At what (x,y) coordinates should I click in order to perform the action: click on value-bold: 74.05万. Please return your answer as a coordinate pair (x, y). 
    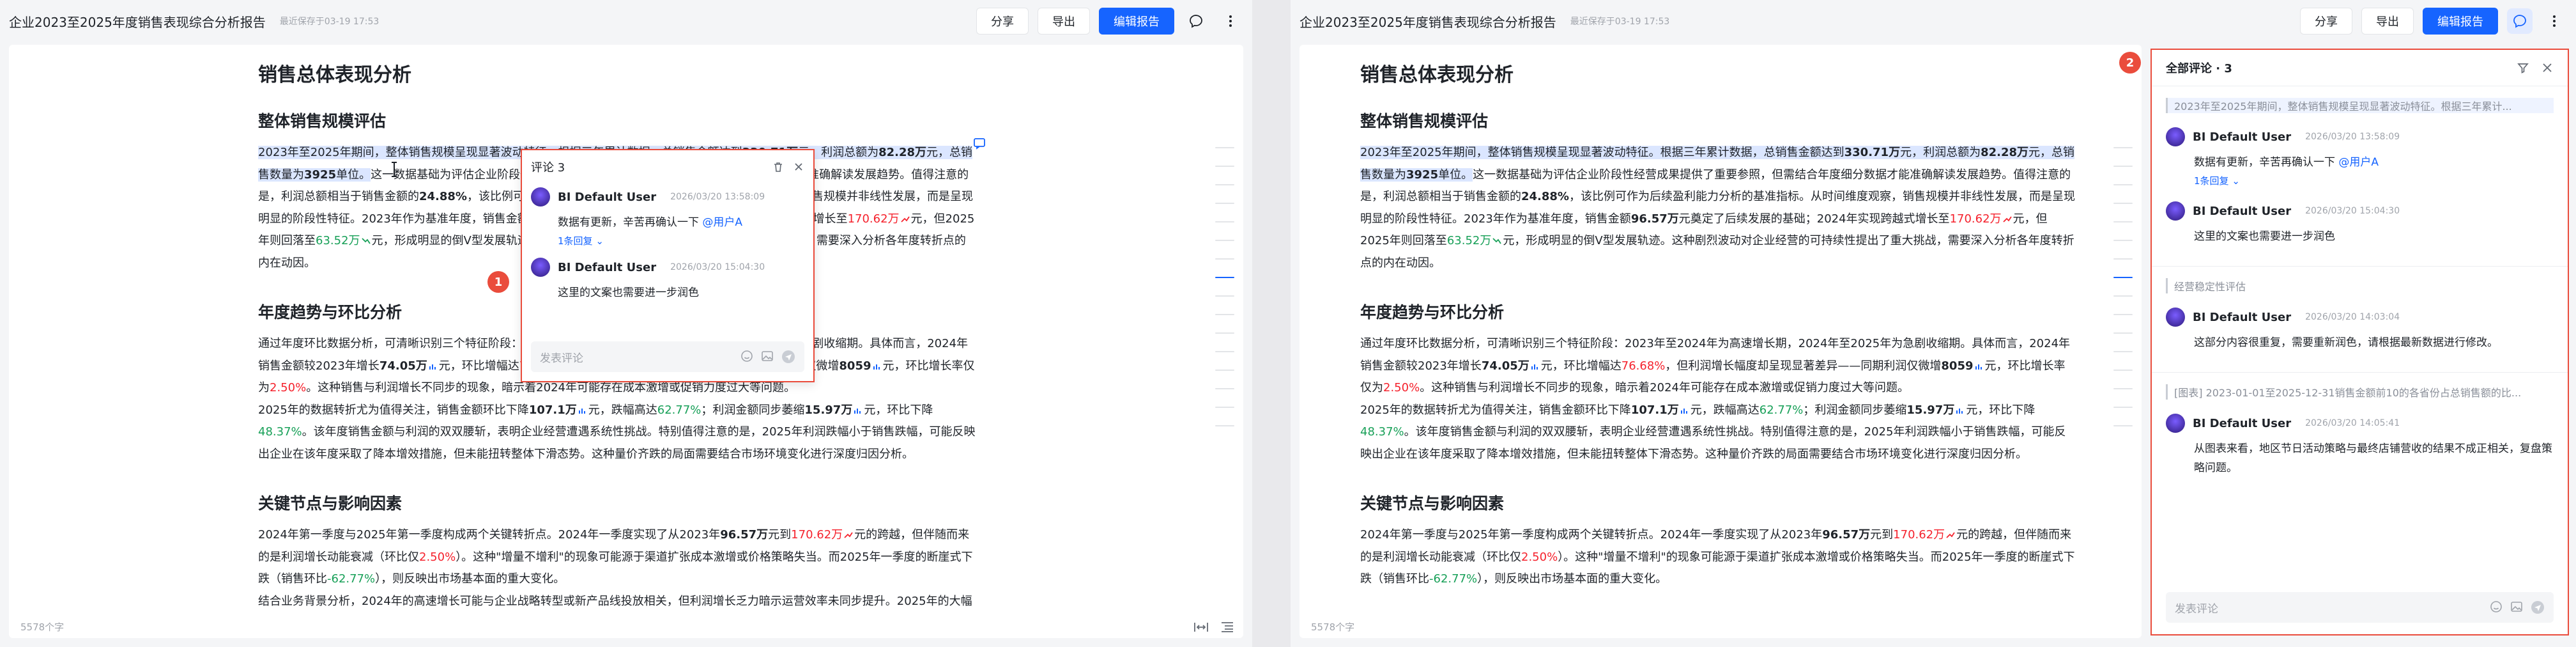
    Looking at the image, I should click on (1505, 366).